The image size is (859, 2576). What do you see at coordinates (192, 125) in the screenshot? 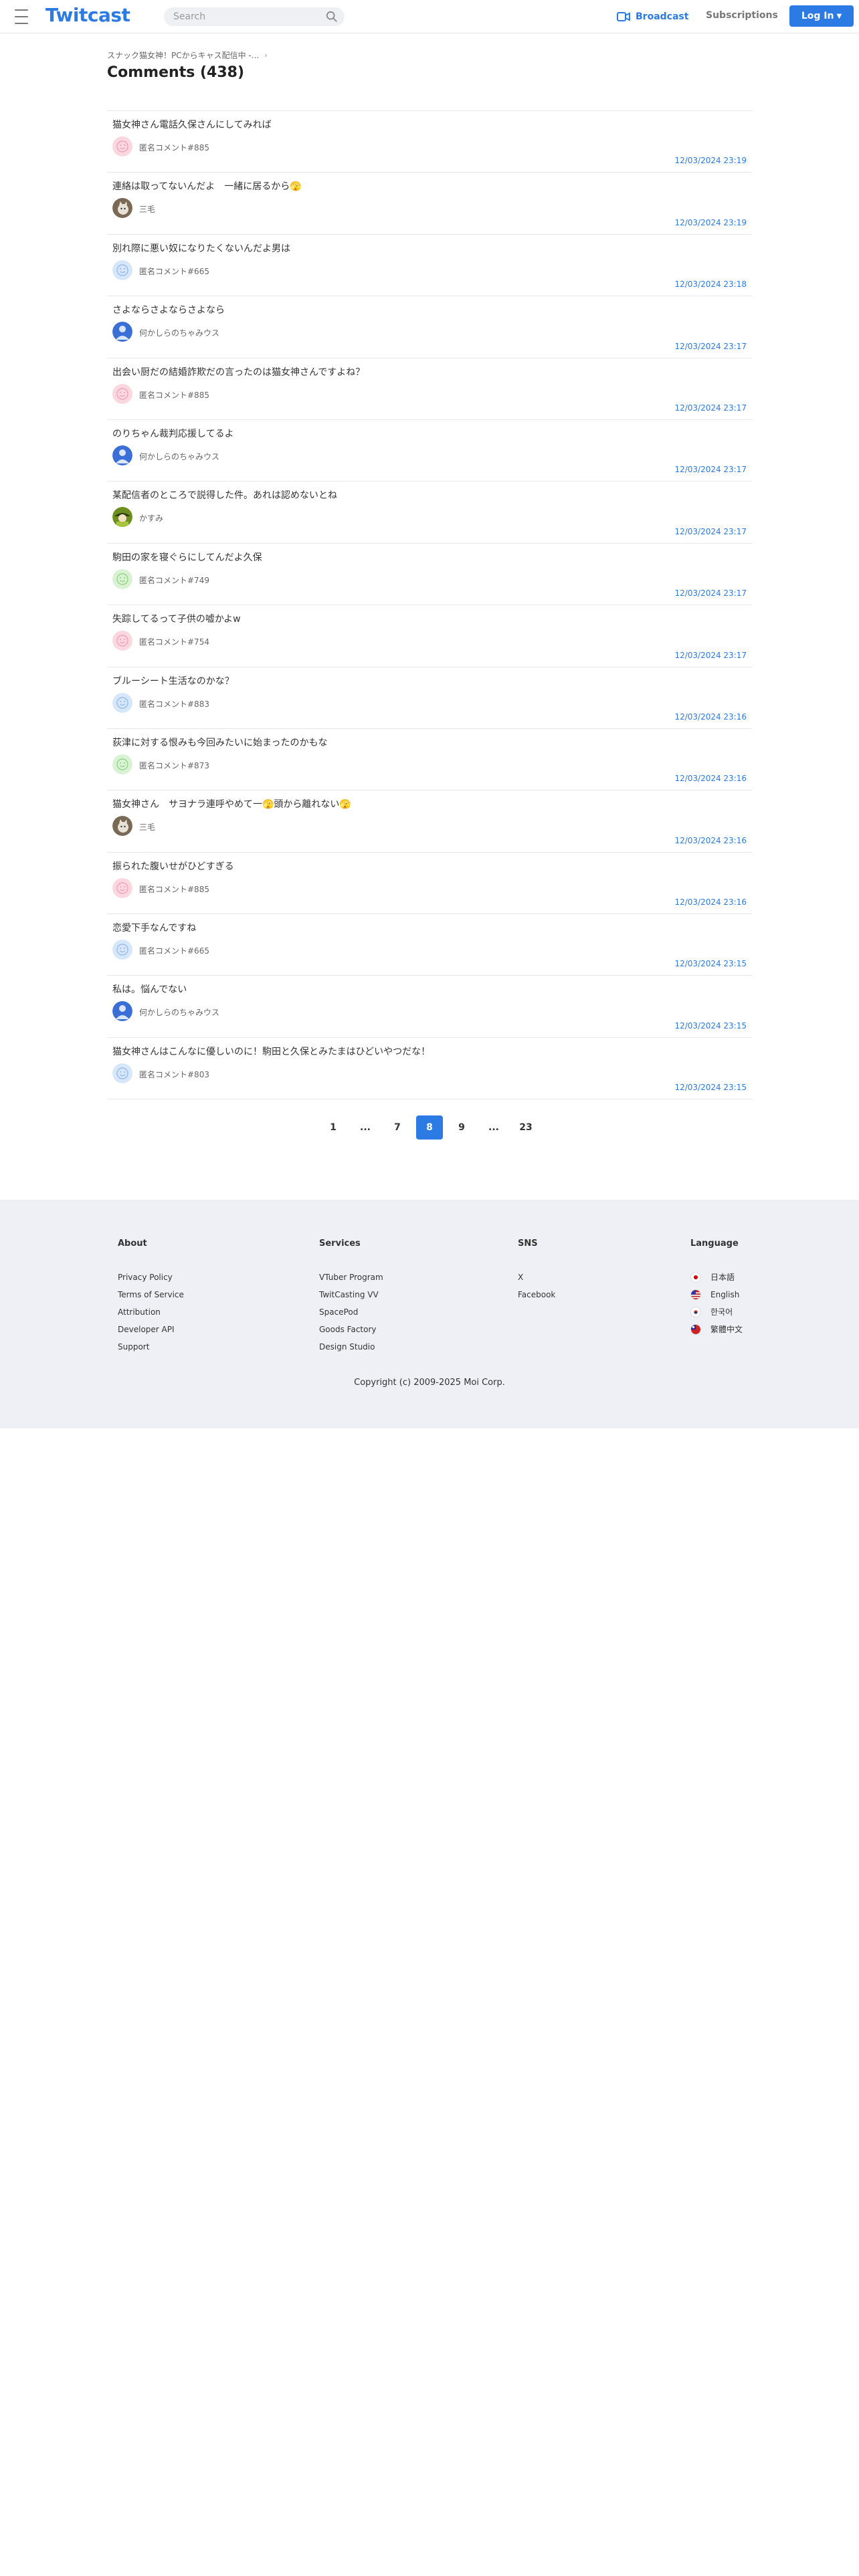
I see `comment-text: 猫女神さん電話久保さんにしてみれば` at bounding box center [192, 125].